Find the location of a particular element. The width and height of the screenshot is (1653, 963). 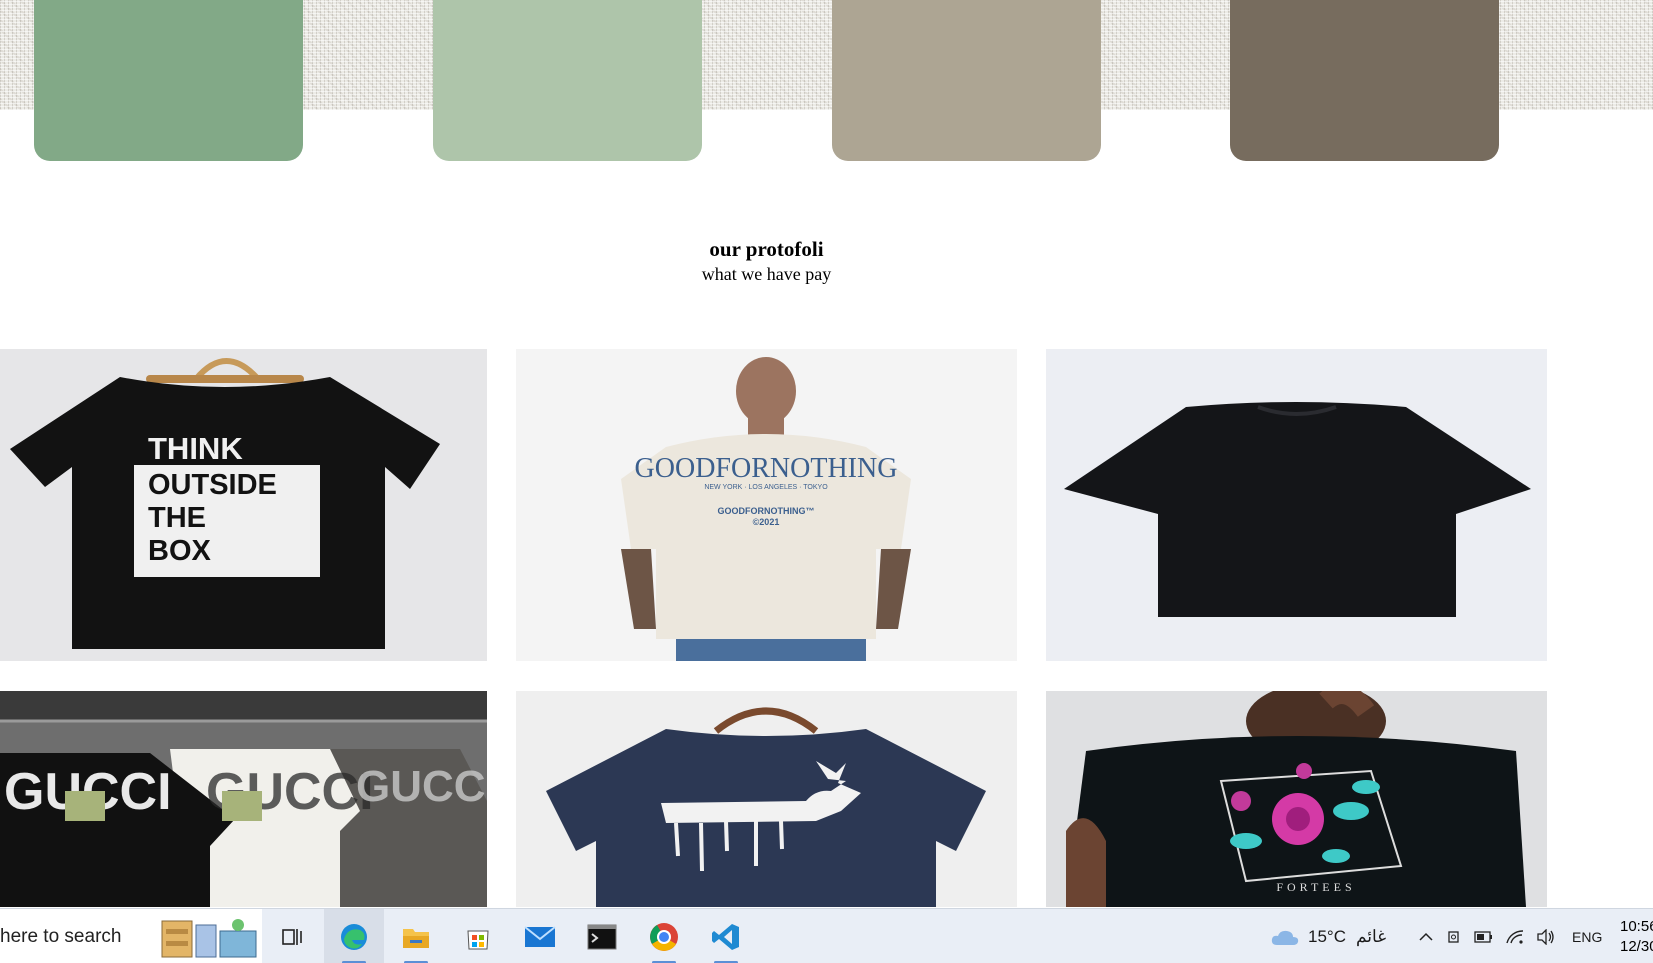

microsoft-store-icon is located at coordinates (478, 936).